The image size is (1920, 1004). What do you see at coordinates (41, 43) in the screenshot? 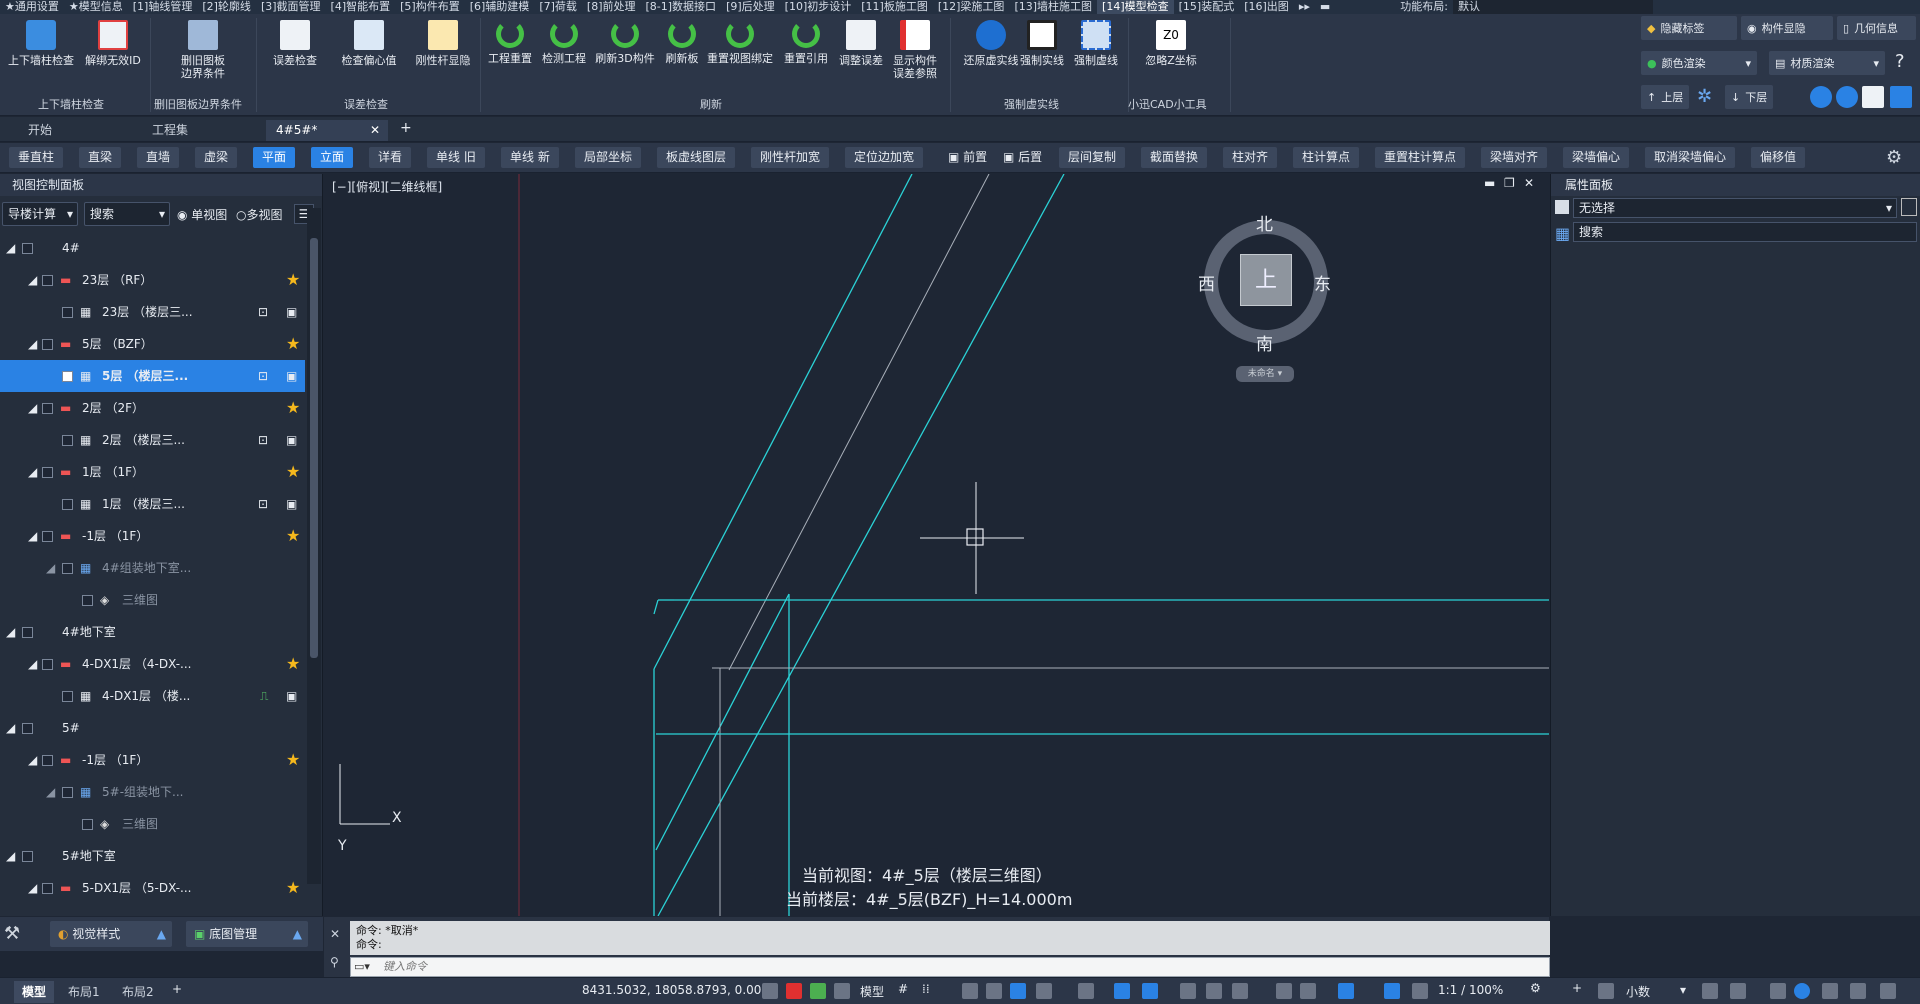
I see `wall-column-check-button: 上下墙柱检查` at bounding box center [41, 43].